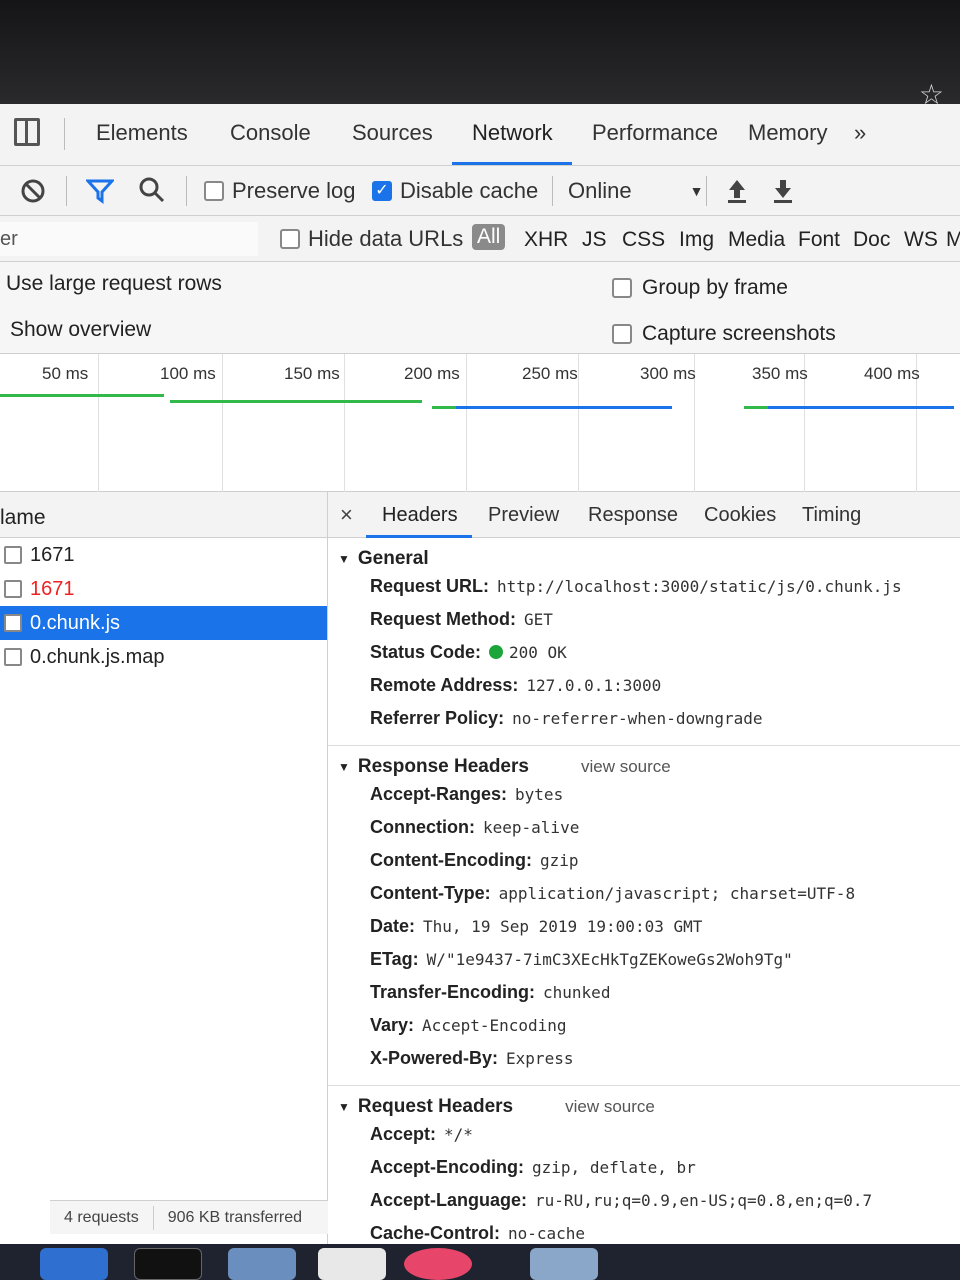 The image size is (960, 1280). Describe the element at coordinates (715, 287) in the screenshot. I see `group-by-frame-label: Group by frame` at that location.